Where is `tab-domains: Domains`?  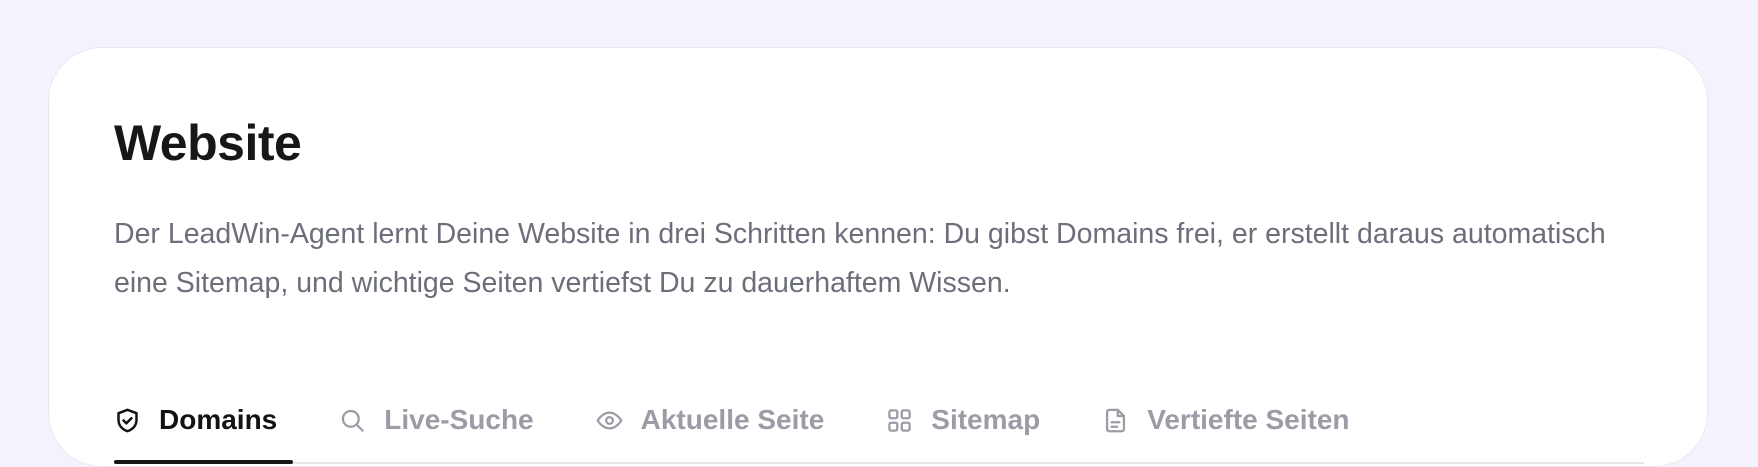 tab-domains: Domains is located at coordinates (204, 430).